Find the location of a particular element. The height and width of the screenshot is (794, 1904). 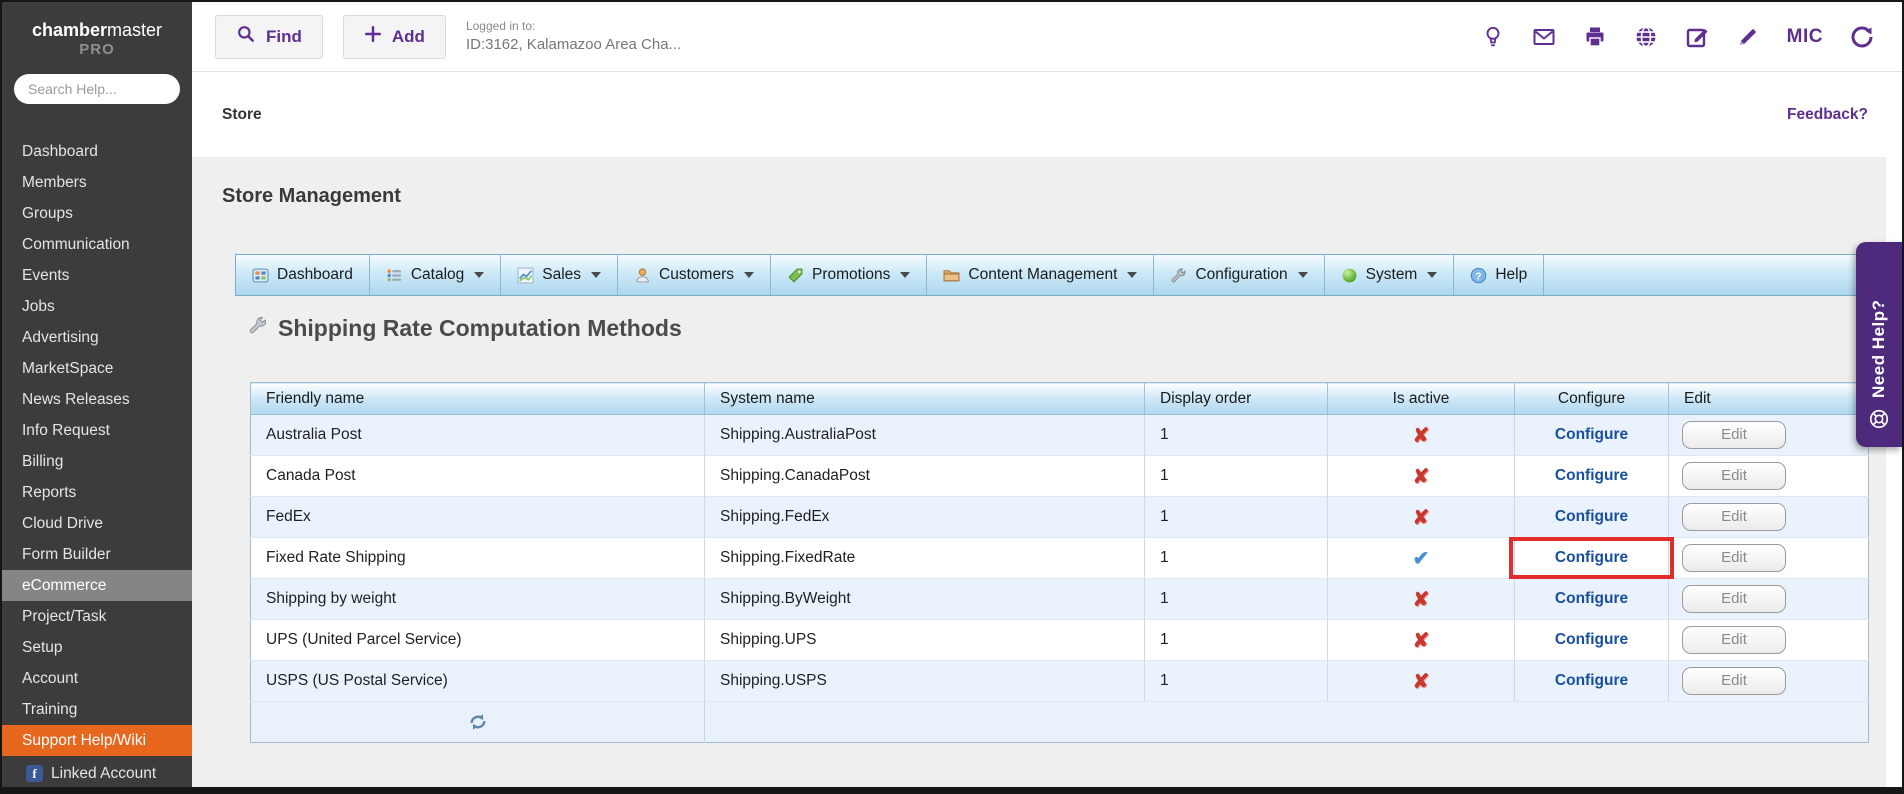

store-tab-catalog: Catalog is located at coordinates (436, 275).